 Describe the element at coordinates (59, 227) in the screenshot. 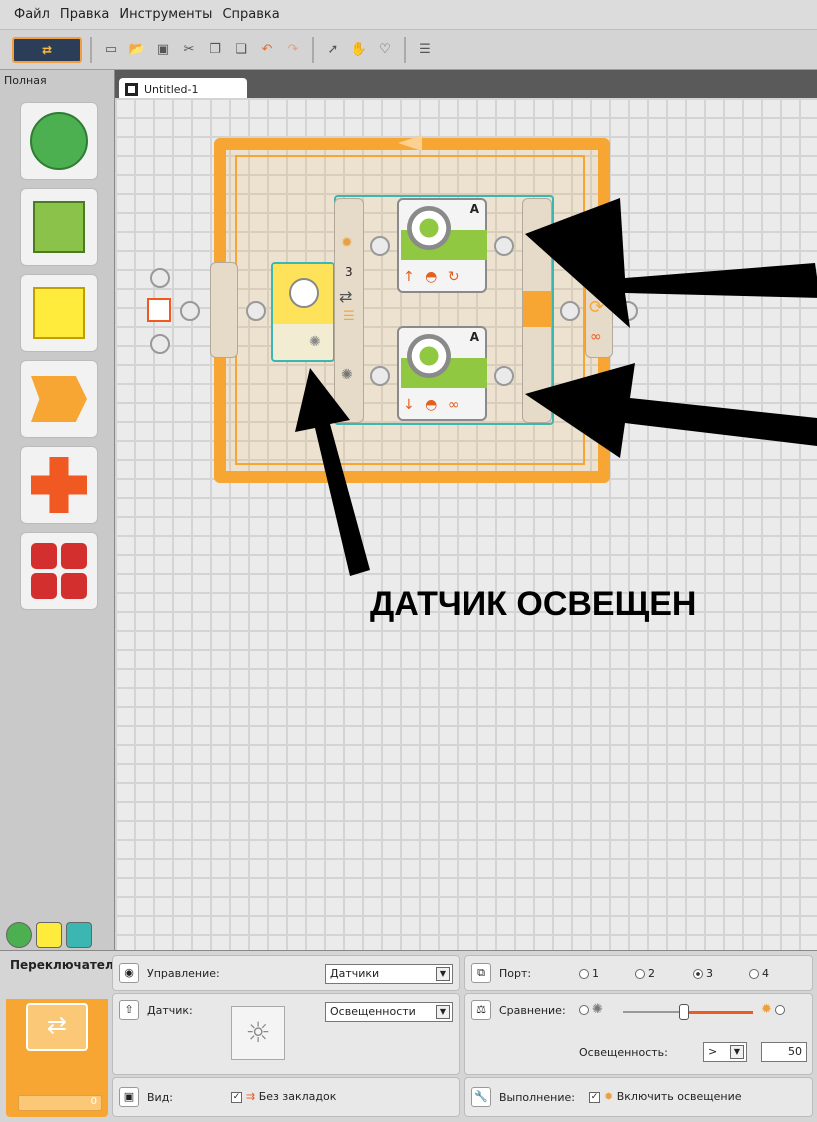

I see `action-blocks-button` at that location.